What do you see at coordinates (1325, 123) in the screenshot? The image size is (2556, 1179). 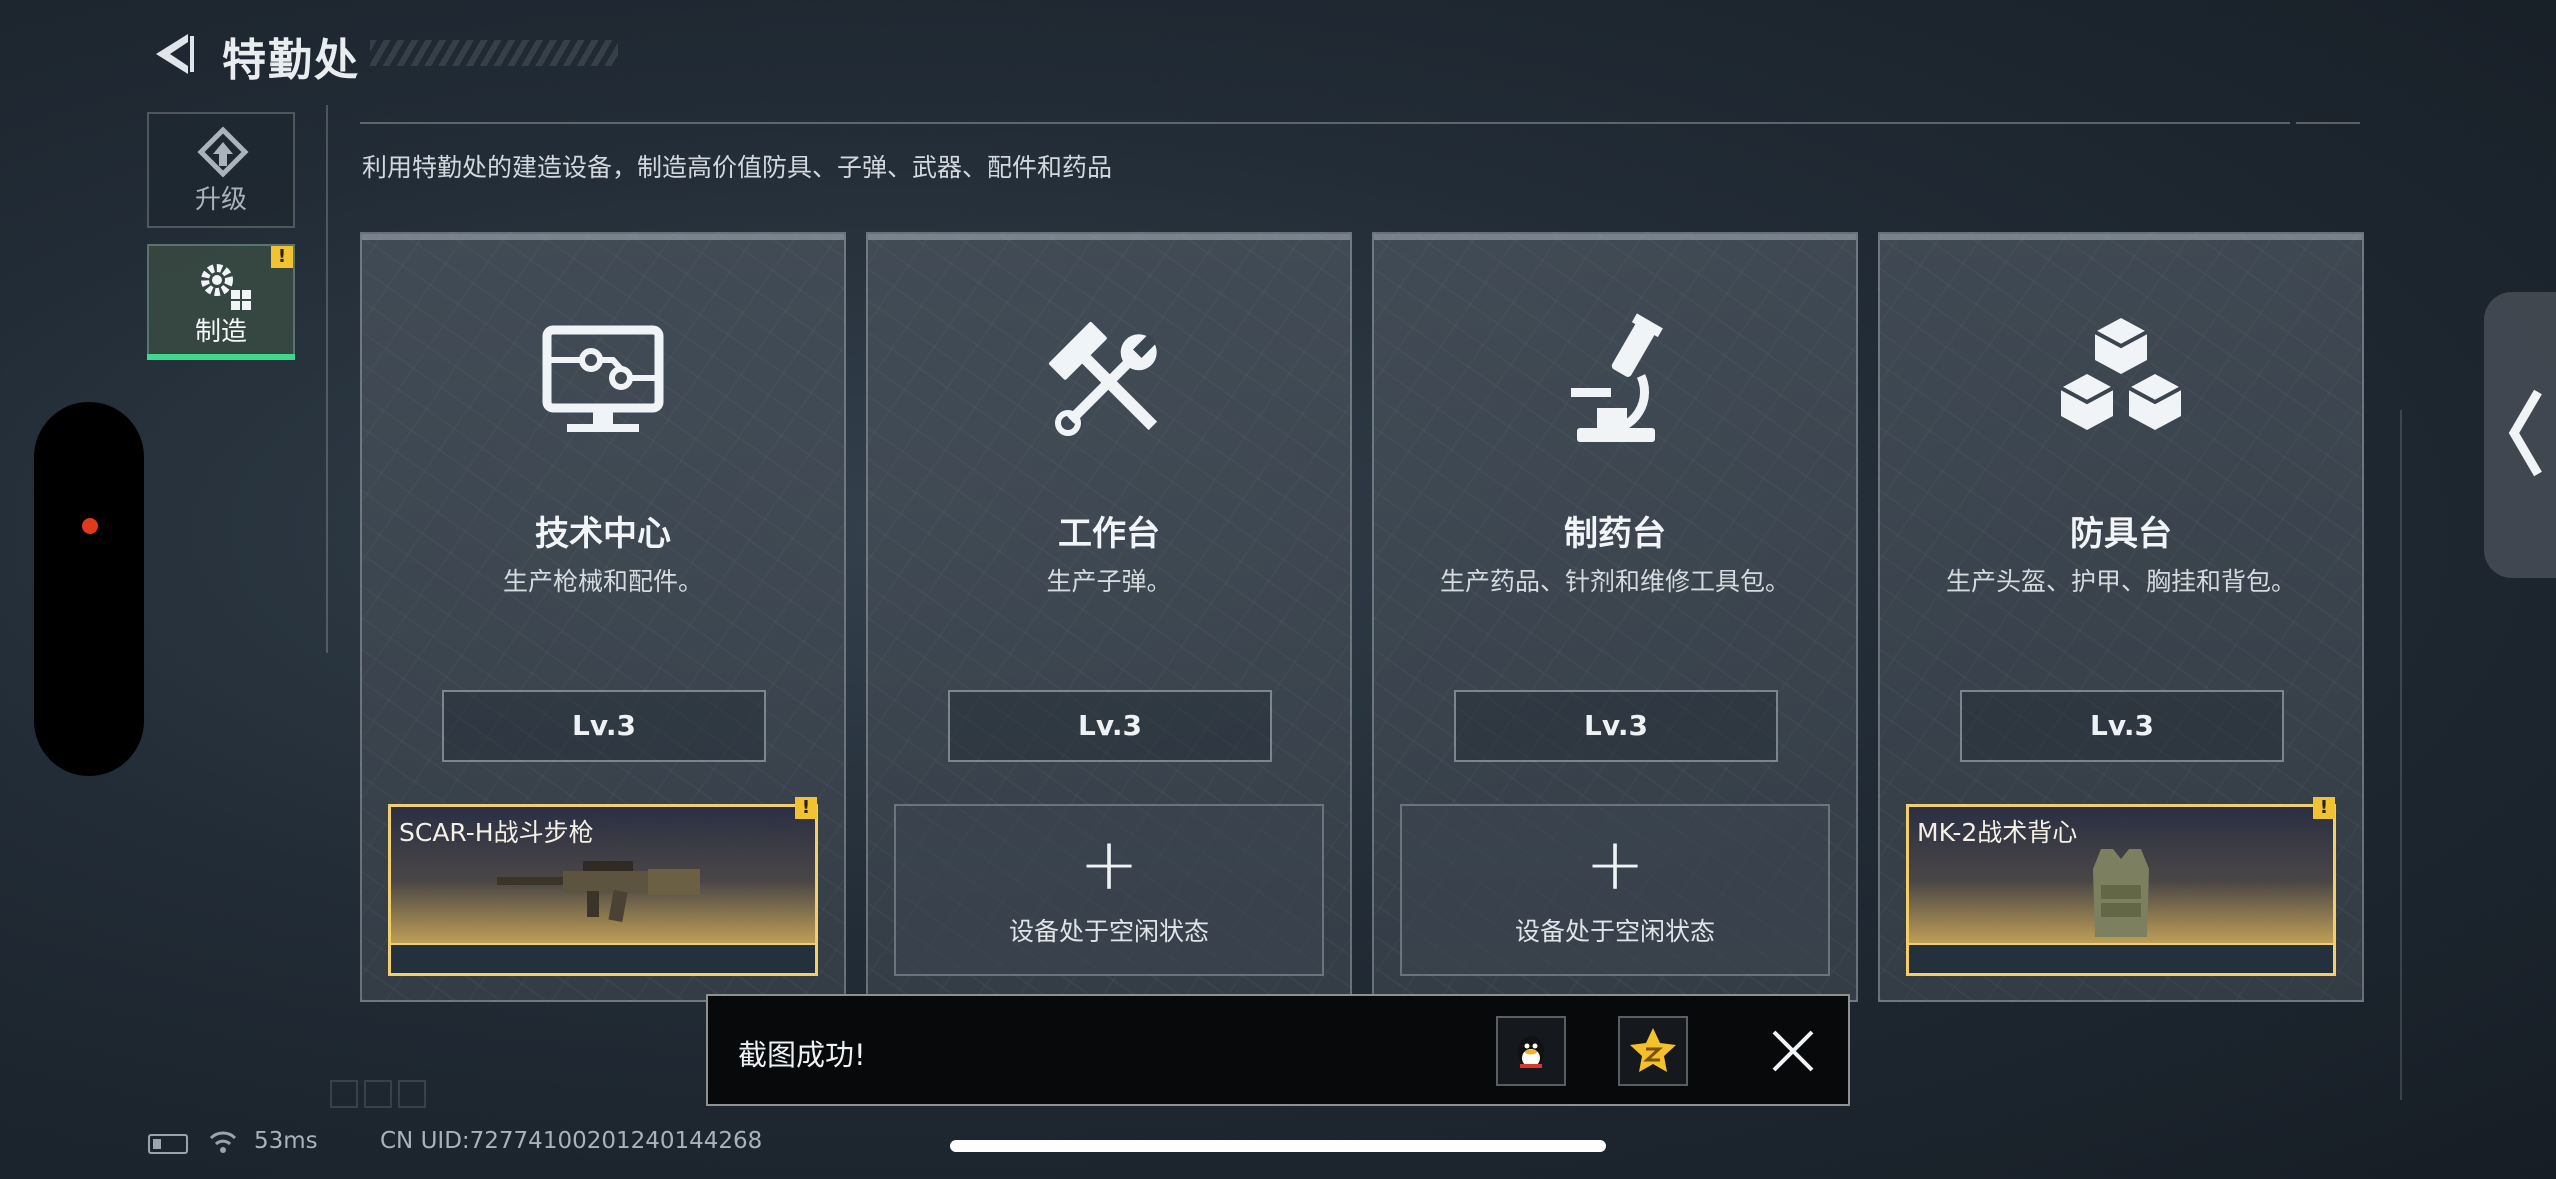 I see `header-divider` at bounding box center [1325, 123].